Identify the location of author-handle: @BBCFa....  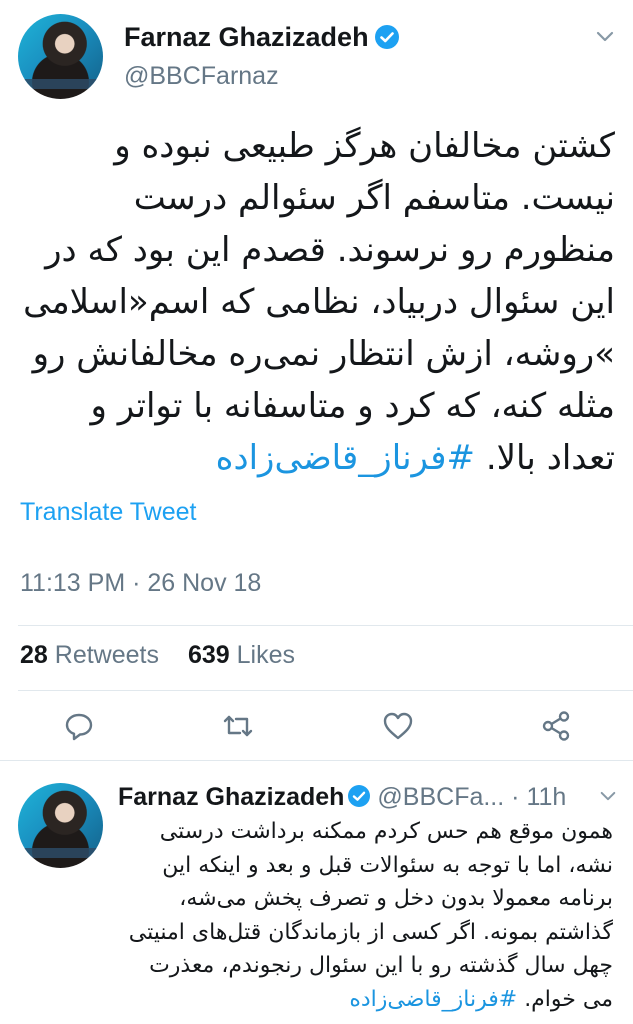
(440, 797).